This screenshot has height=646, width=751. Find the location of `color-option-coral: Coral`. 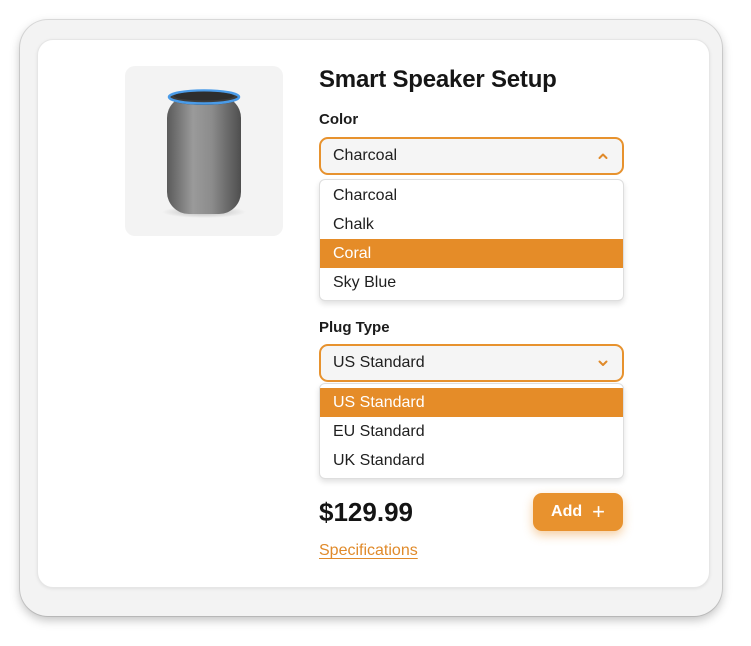

color-option-coral: Coral is located at coordinates (471, 253).